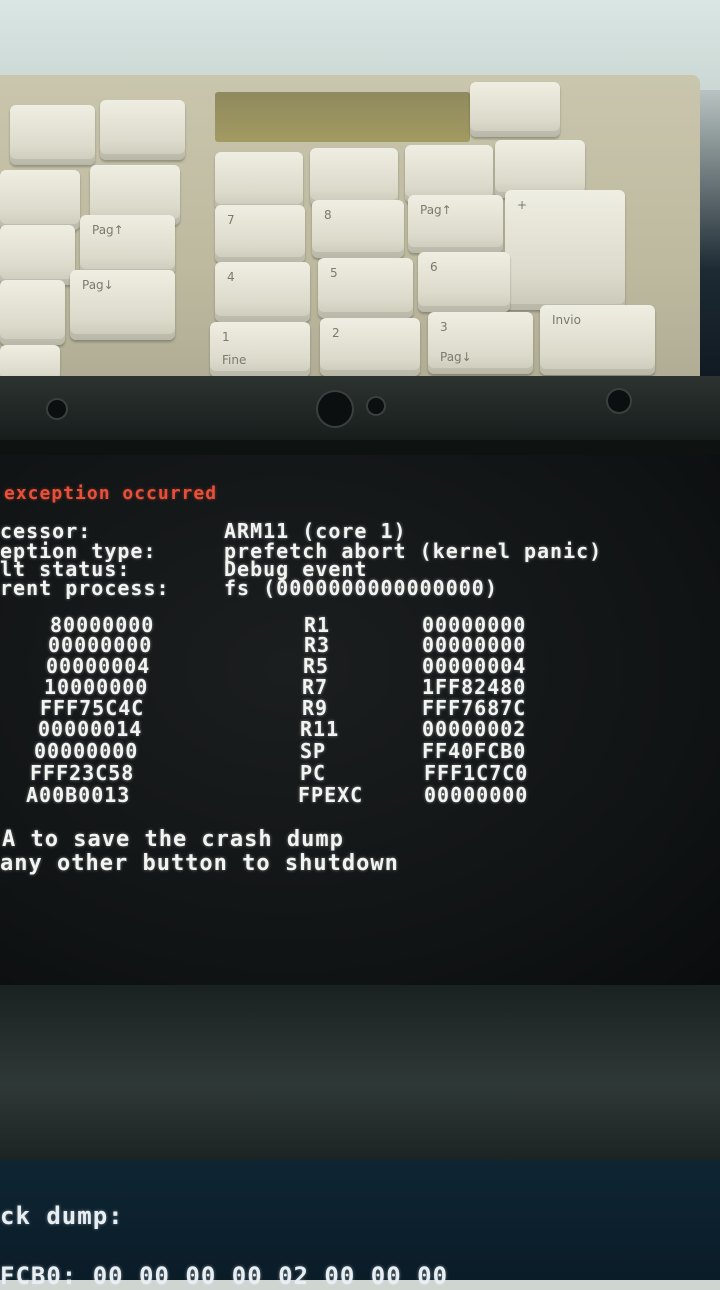 The image size is (720, 1290). Describe the element at coordinates (360, 1075) in the screenshot. I see `console-lower-body` at that location.